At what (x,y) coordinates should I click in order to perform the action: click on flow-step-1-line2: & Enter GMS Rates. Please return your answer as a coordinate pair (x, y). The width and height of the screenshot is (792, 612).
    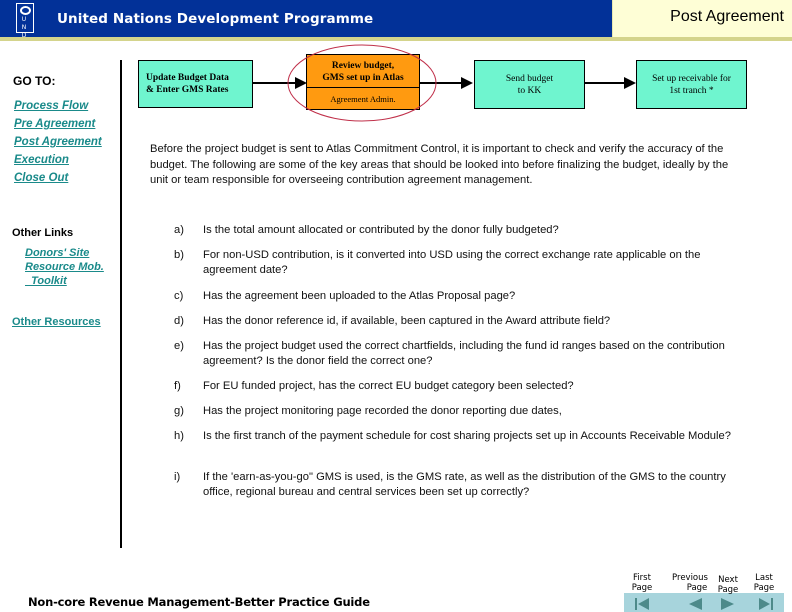
    Looking at the image, I should click on (187, 90).